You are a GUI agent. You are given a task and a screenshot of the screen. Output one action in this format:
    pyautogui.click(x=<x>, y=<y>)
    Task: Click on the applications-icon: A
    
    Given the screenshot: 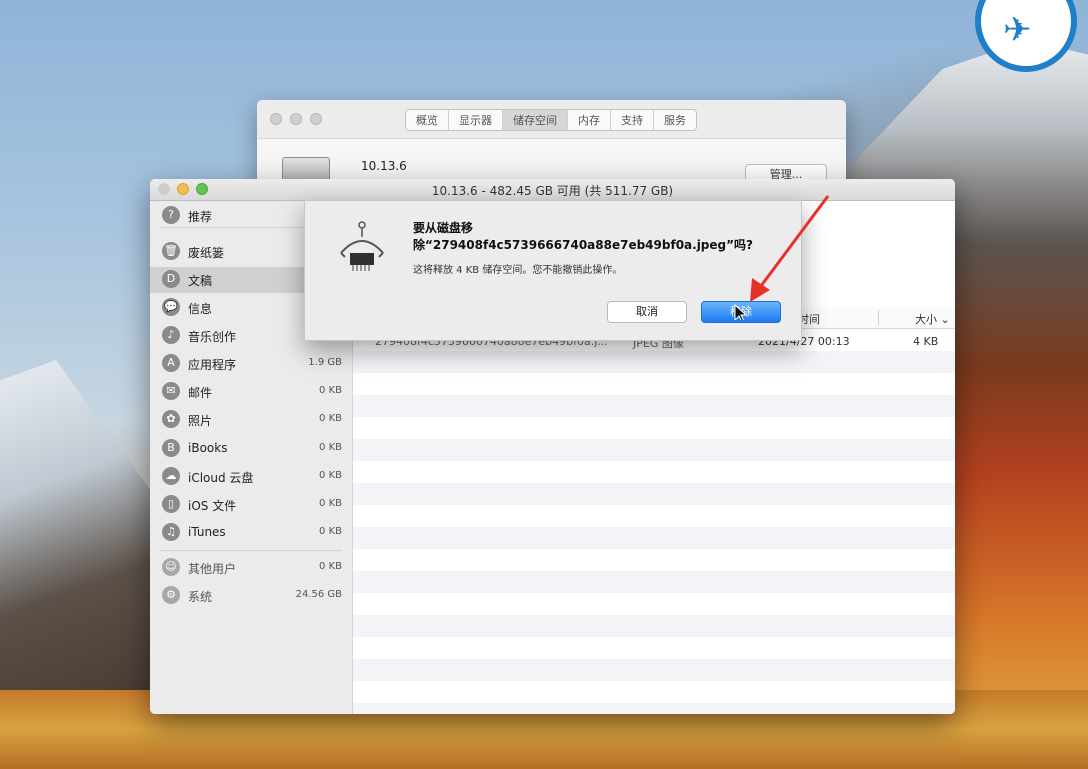 What is the action you would take?
    pyautogui.click(x=171, y=363)
    